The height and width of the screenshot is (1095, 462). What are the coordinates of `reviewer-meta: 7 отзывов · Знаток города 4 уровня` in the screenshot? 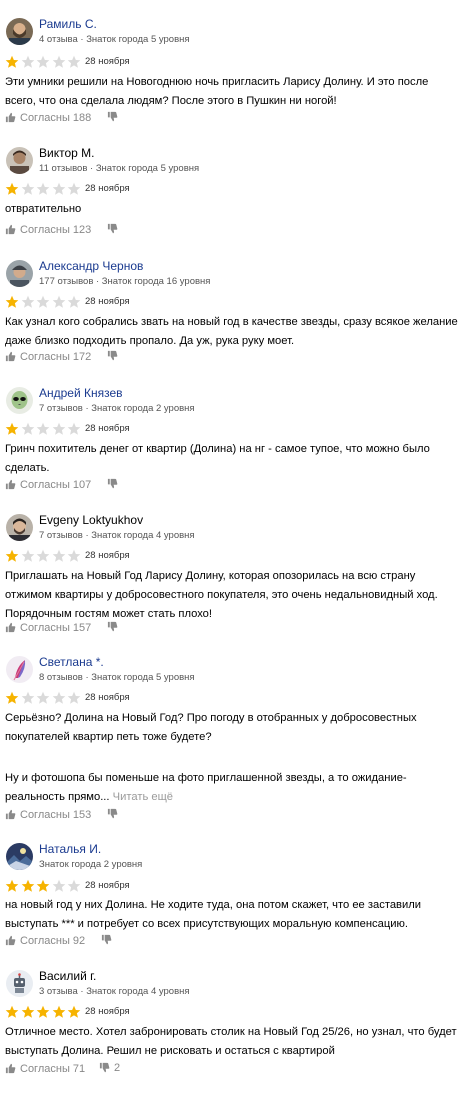 It's located at (117, 535).